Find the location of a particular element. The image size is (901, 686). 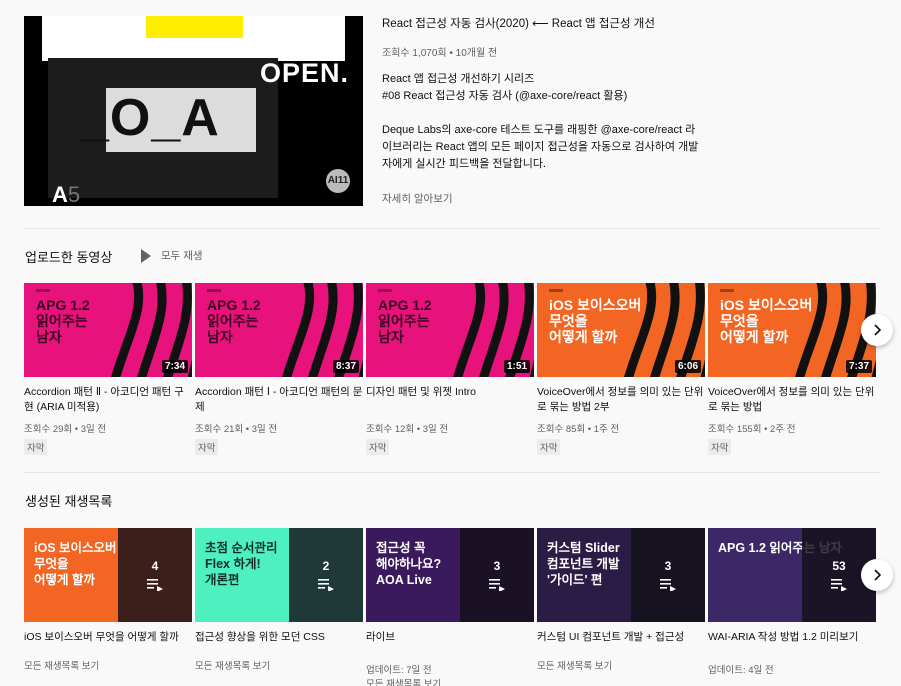

uploads-next-button is located at coordinates (877, 330).